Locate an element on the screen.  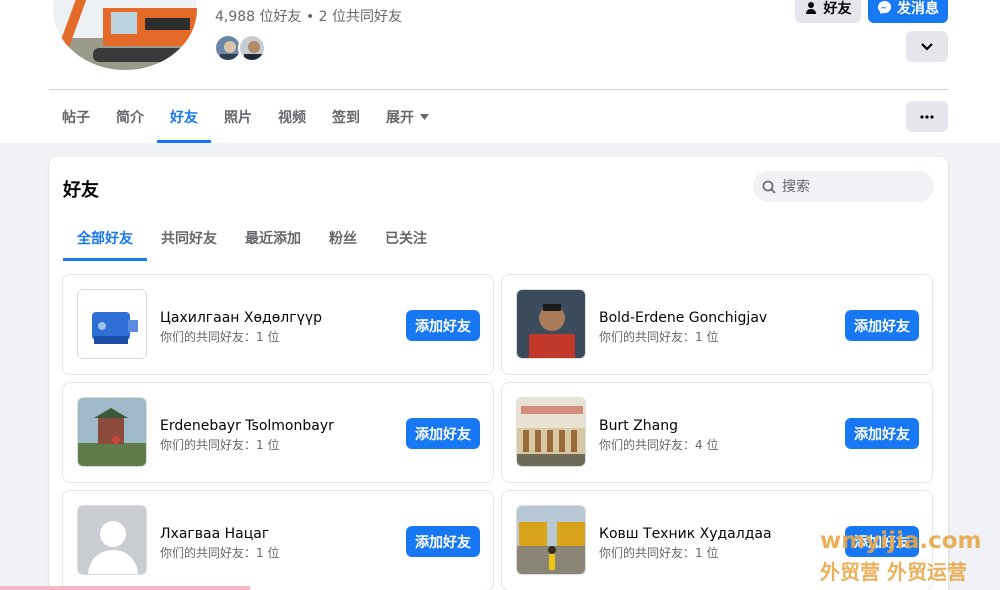
profile-options-dropdown is located at coordinates (927, 46).